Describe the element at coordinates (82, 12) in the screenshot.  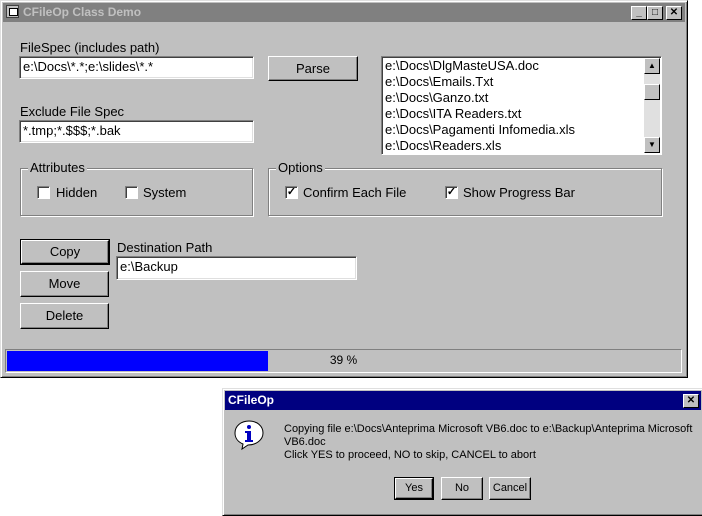
I see `window-title: CFileOp Class Demo` at that location.